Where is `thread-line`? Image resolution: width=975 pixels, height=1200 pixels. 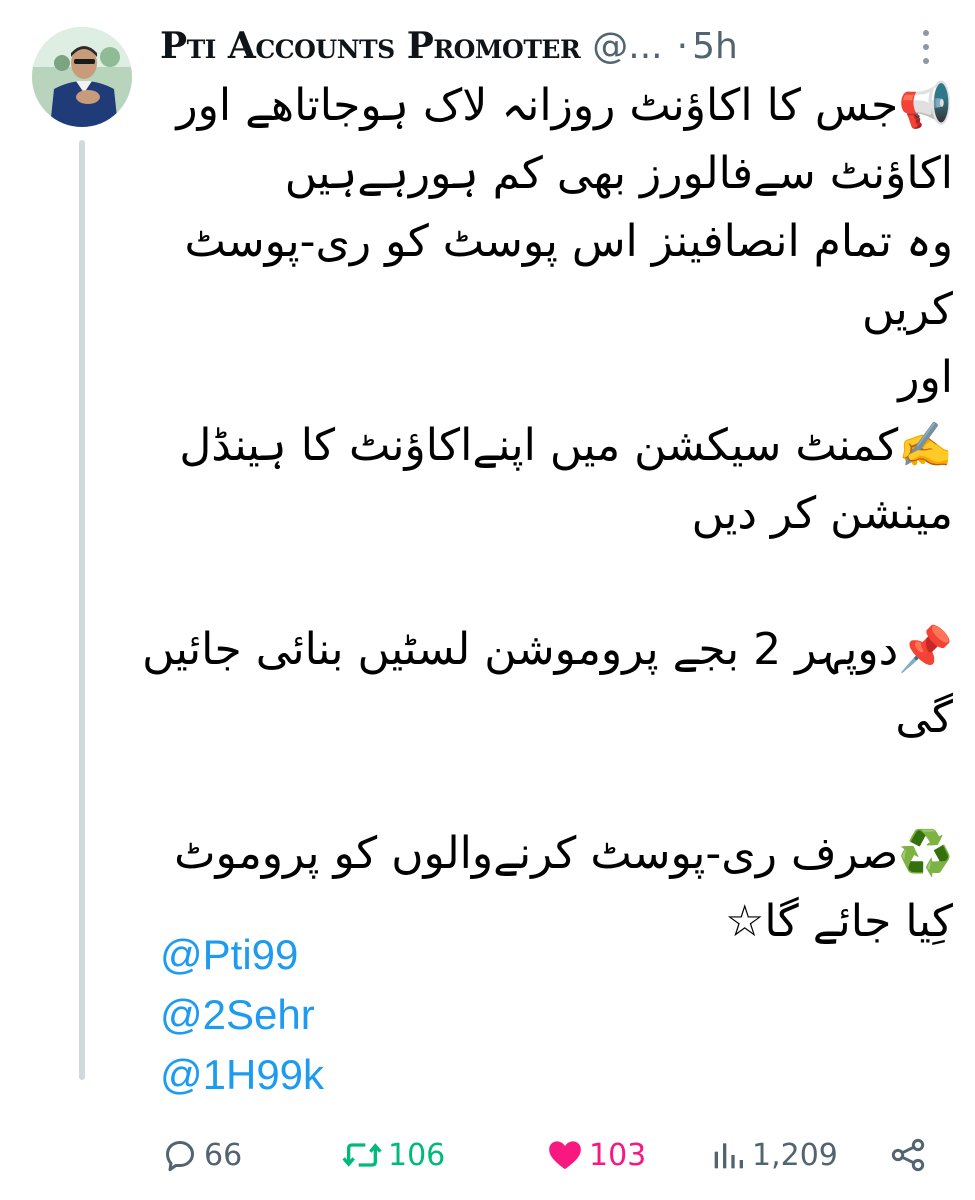
thread-line is located at coordinates (82, 610).